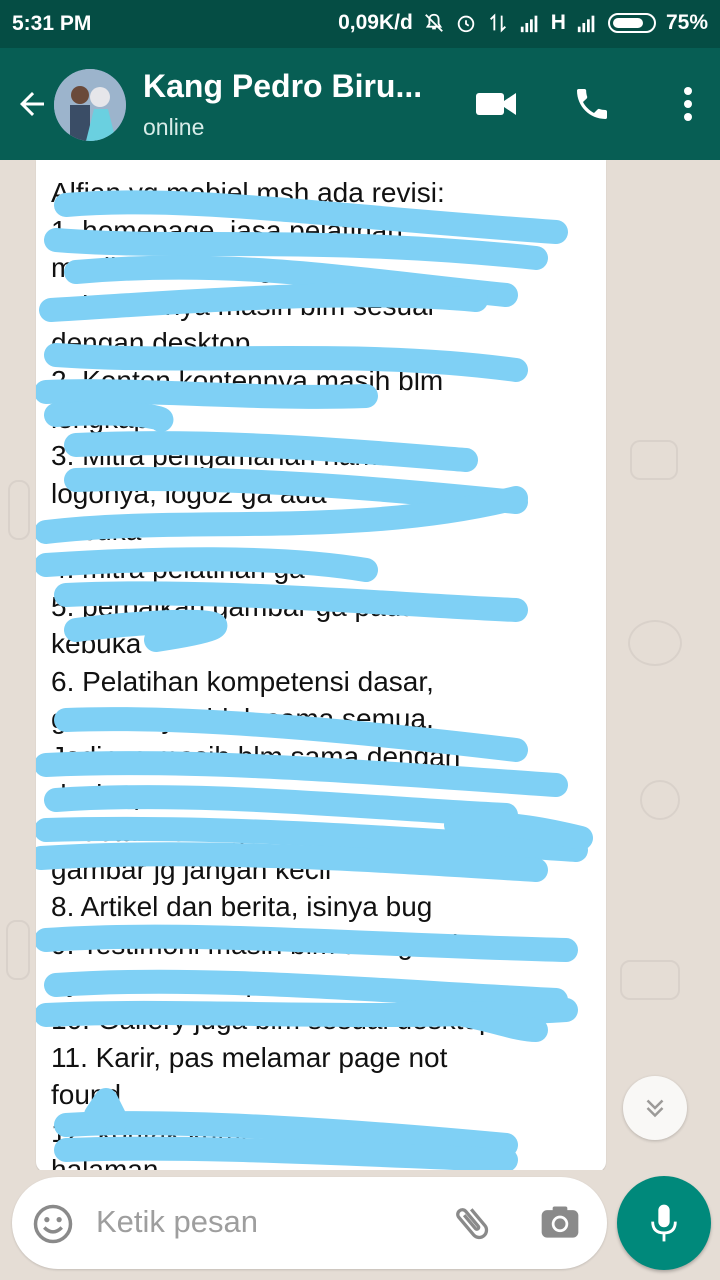 This screenshot has height=1280, width=720. Describe the element at coordinates (242, 681) in the screenshot. I see `message-line: 6. Pelatihan kompetensi dasar,` at that location.